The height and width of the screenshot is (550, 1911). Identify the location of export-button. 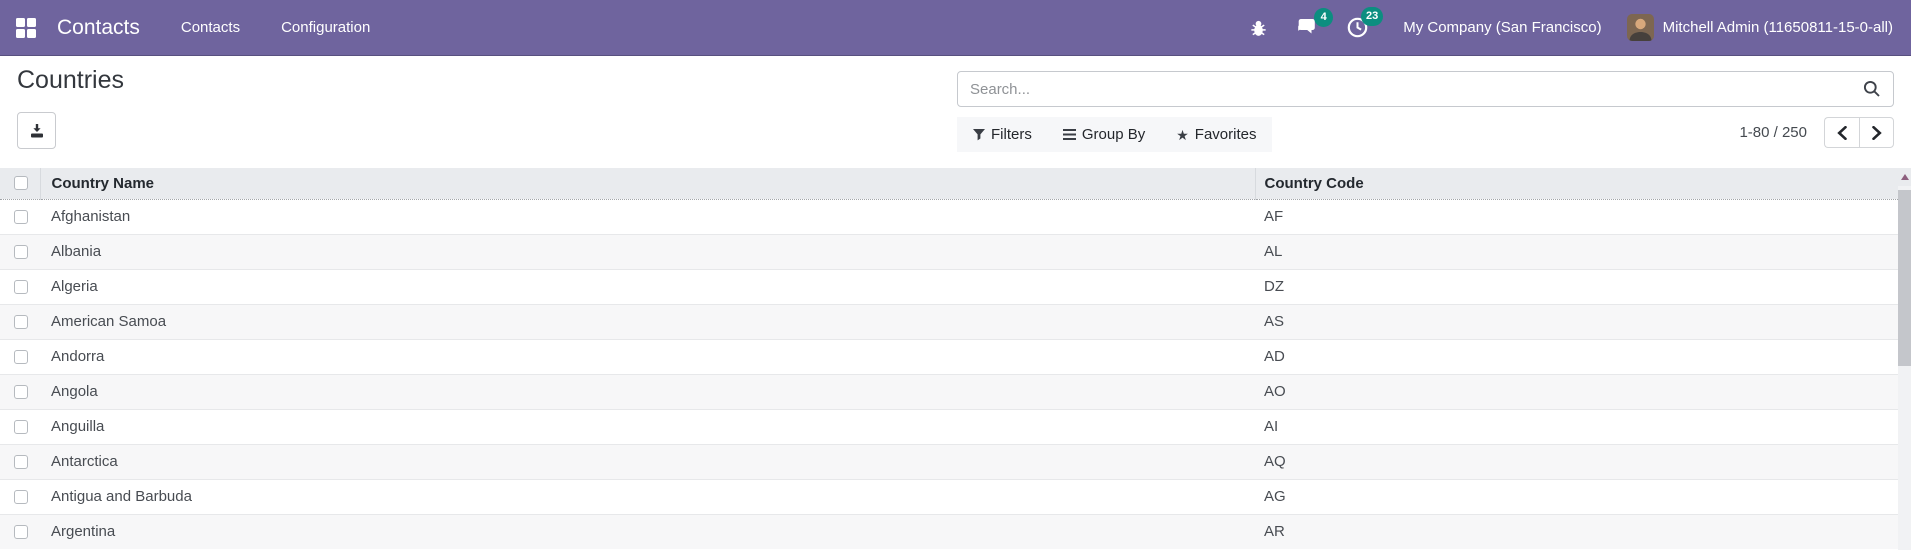
(36, 130).